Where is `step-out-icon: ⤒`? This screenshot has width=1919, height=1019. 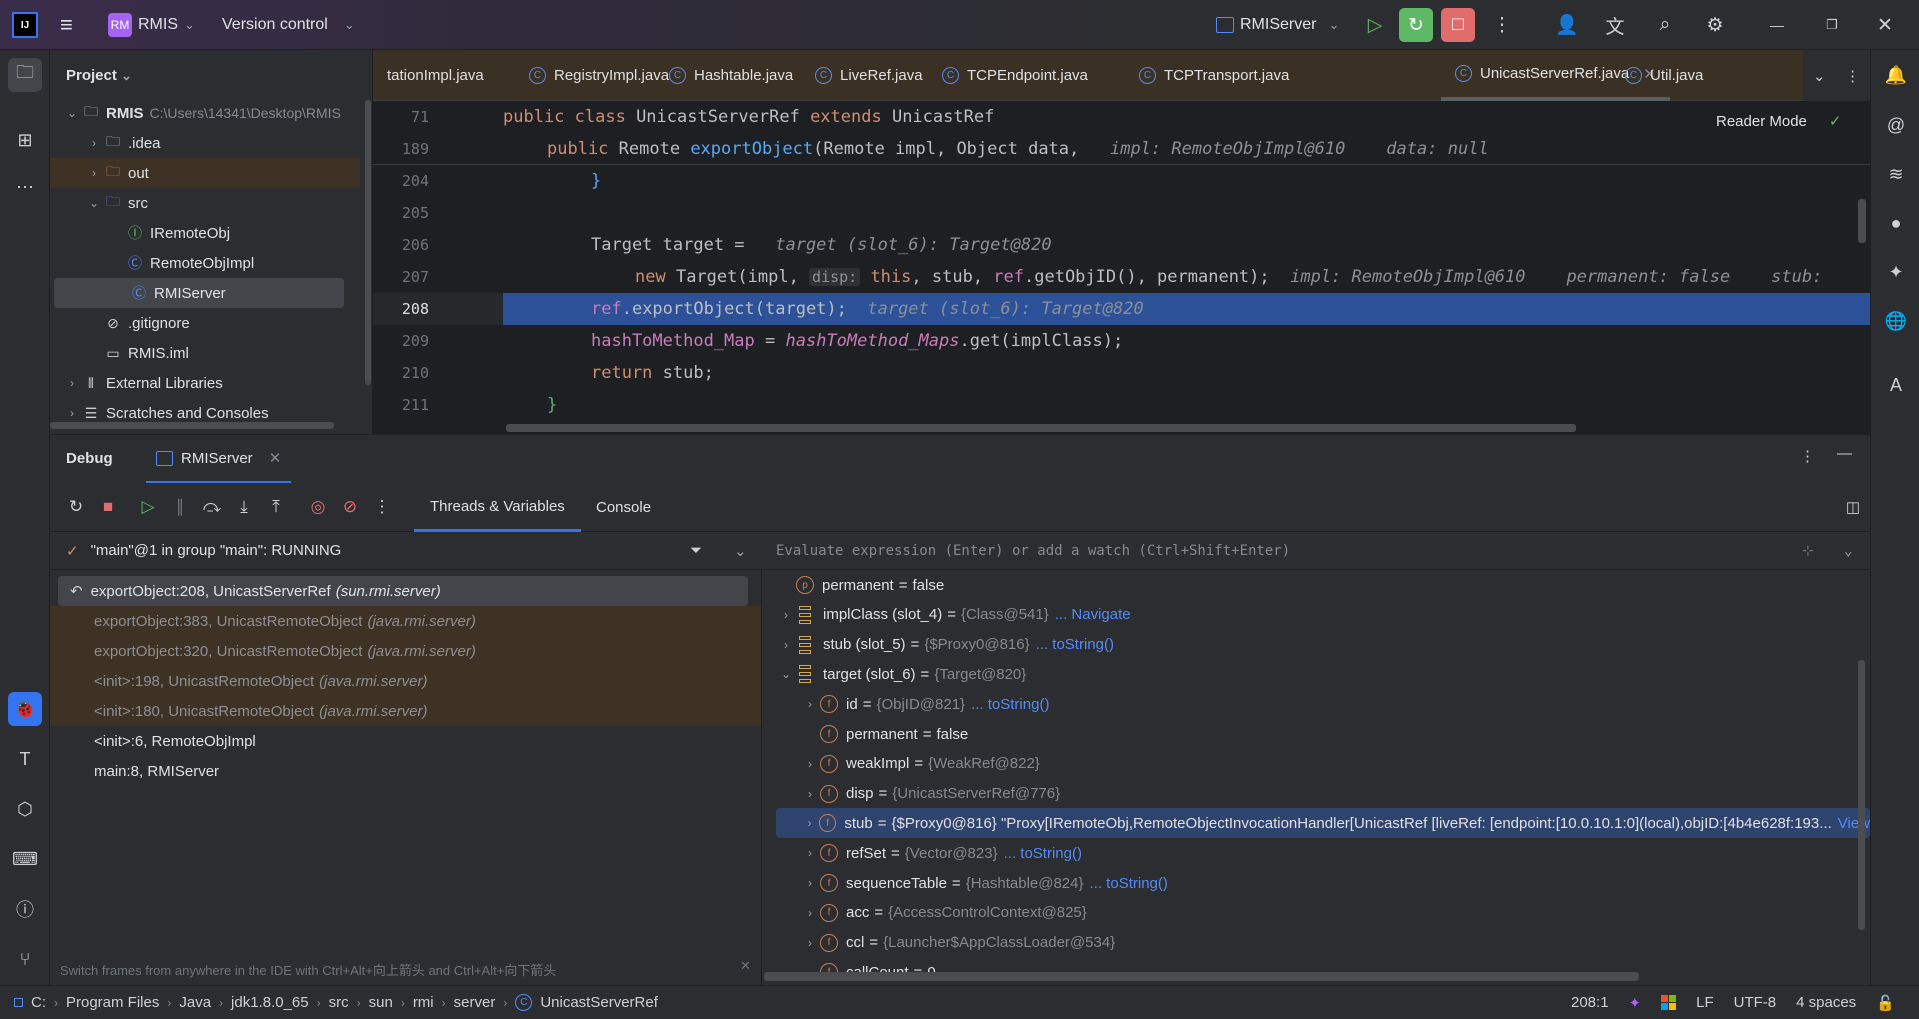 step-out-icon: ⤒ is located at coordinates (276, 507).